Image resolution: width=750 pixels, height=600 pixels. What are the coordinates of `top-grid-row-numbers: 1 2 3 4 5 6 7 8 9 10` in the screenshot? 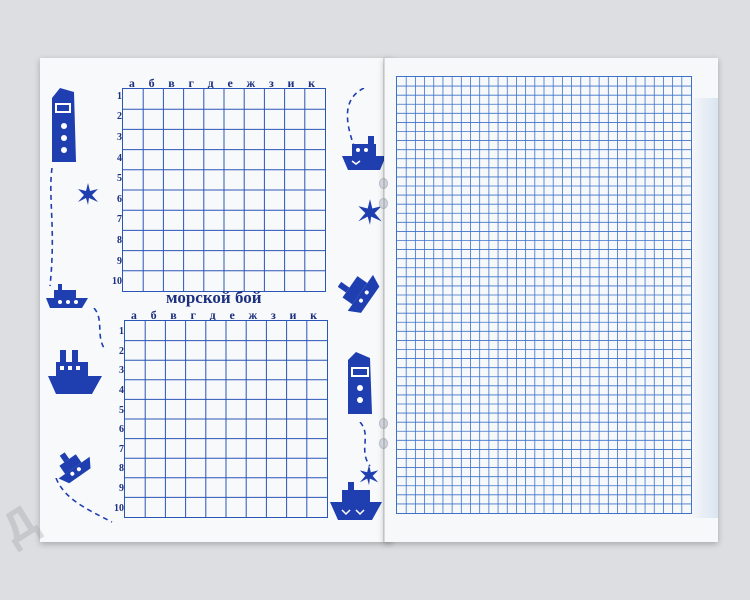 It's located at (113, 189).